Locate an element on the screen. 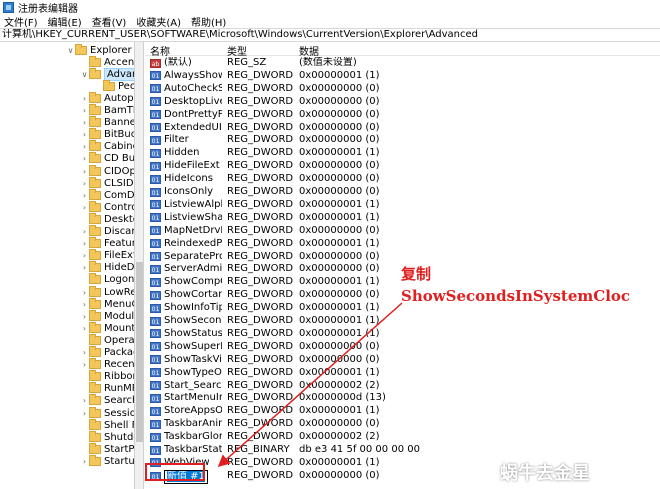  tree-item: LogonStats is located at coordinates (107, 279).